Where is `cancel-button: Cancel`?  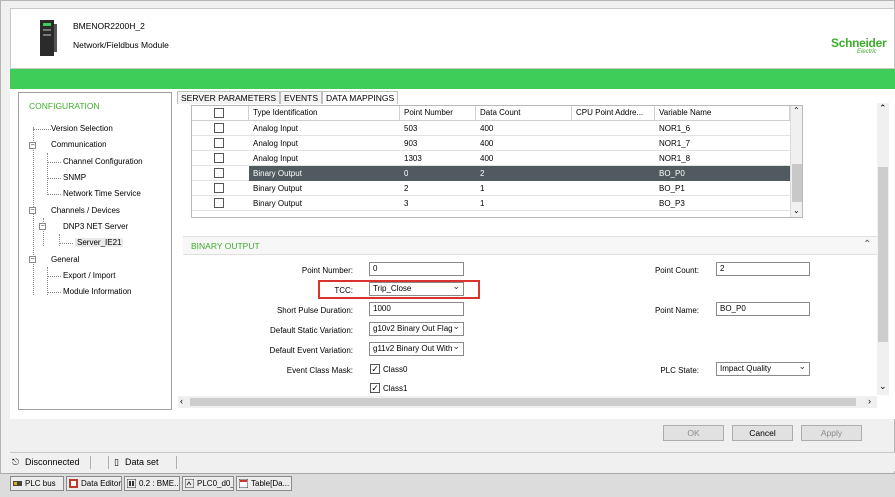
cancel-button: Cancel is located at coordinates (762, 433).